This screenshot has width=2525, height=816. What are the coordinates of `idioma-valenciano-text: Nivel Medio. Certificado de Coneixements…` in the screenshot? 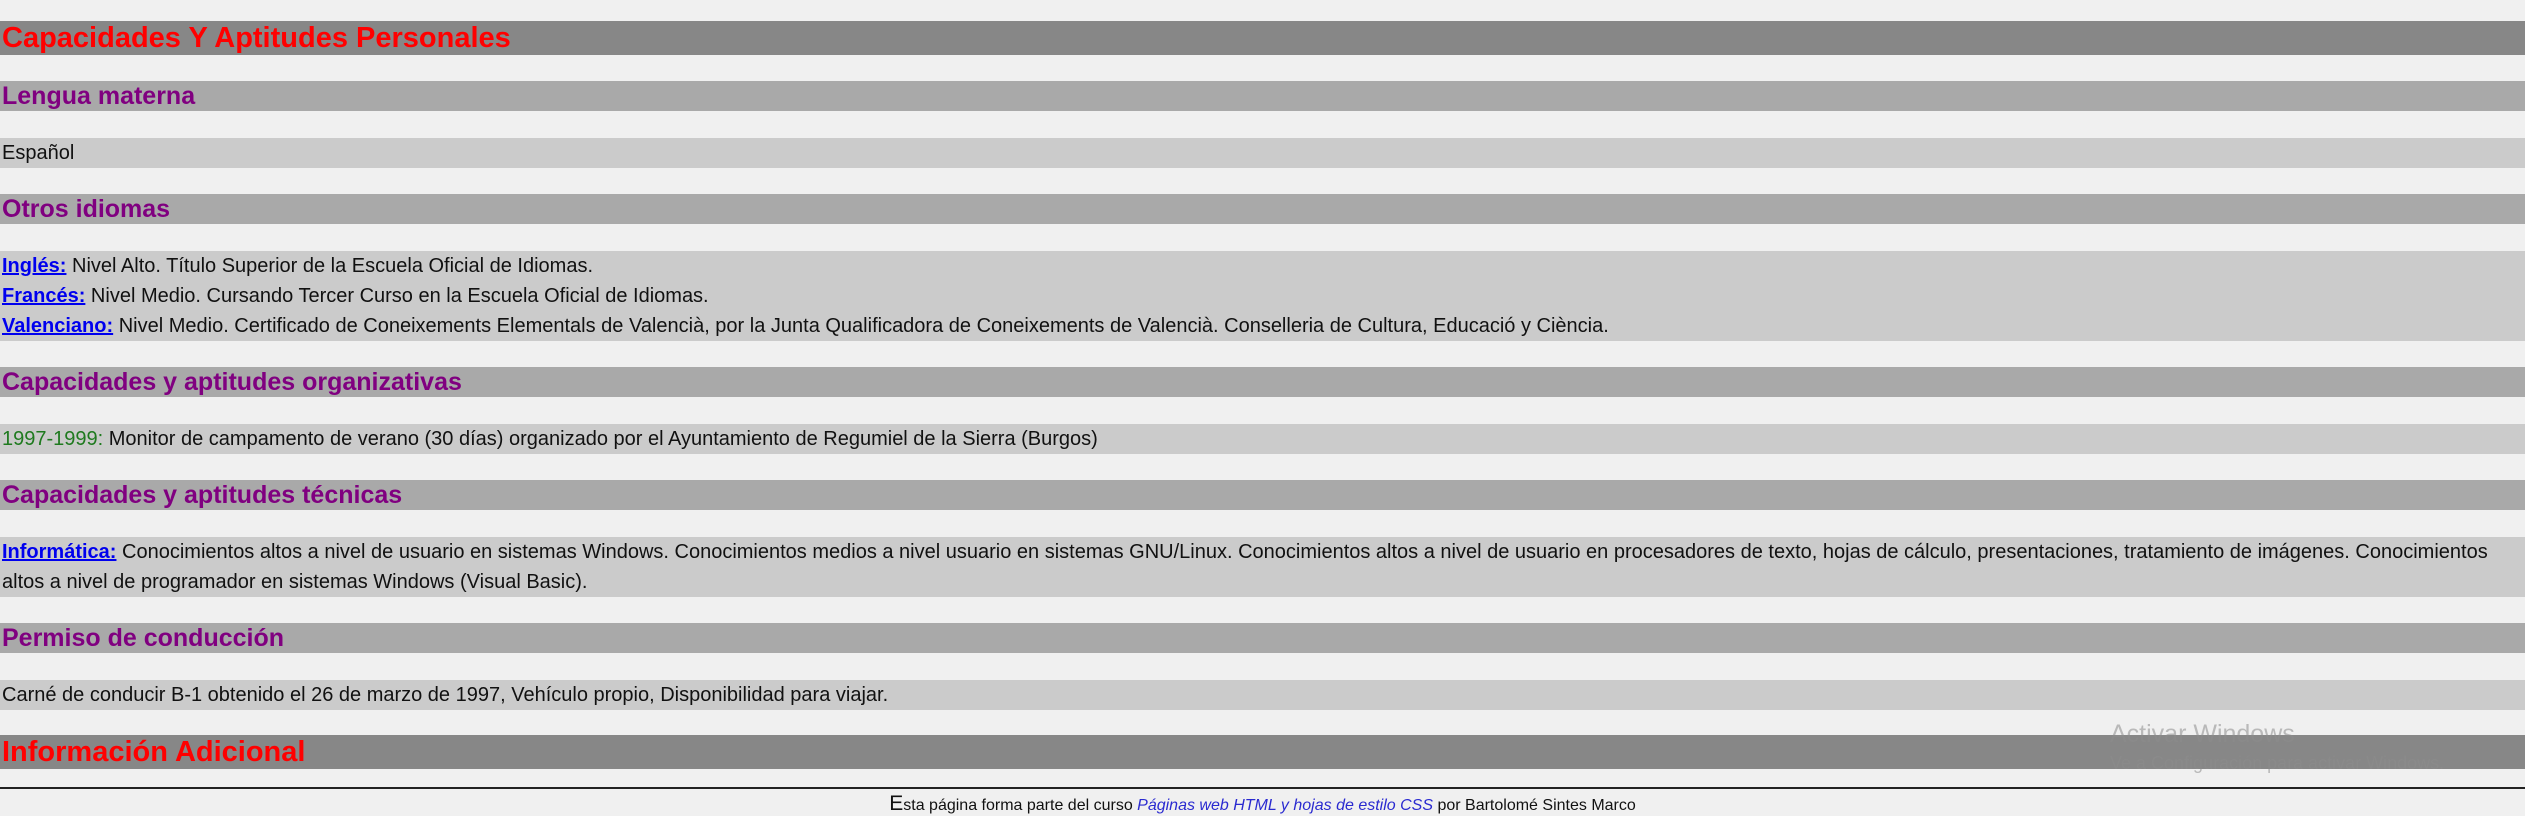 It's located at (861, 326).